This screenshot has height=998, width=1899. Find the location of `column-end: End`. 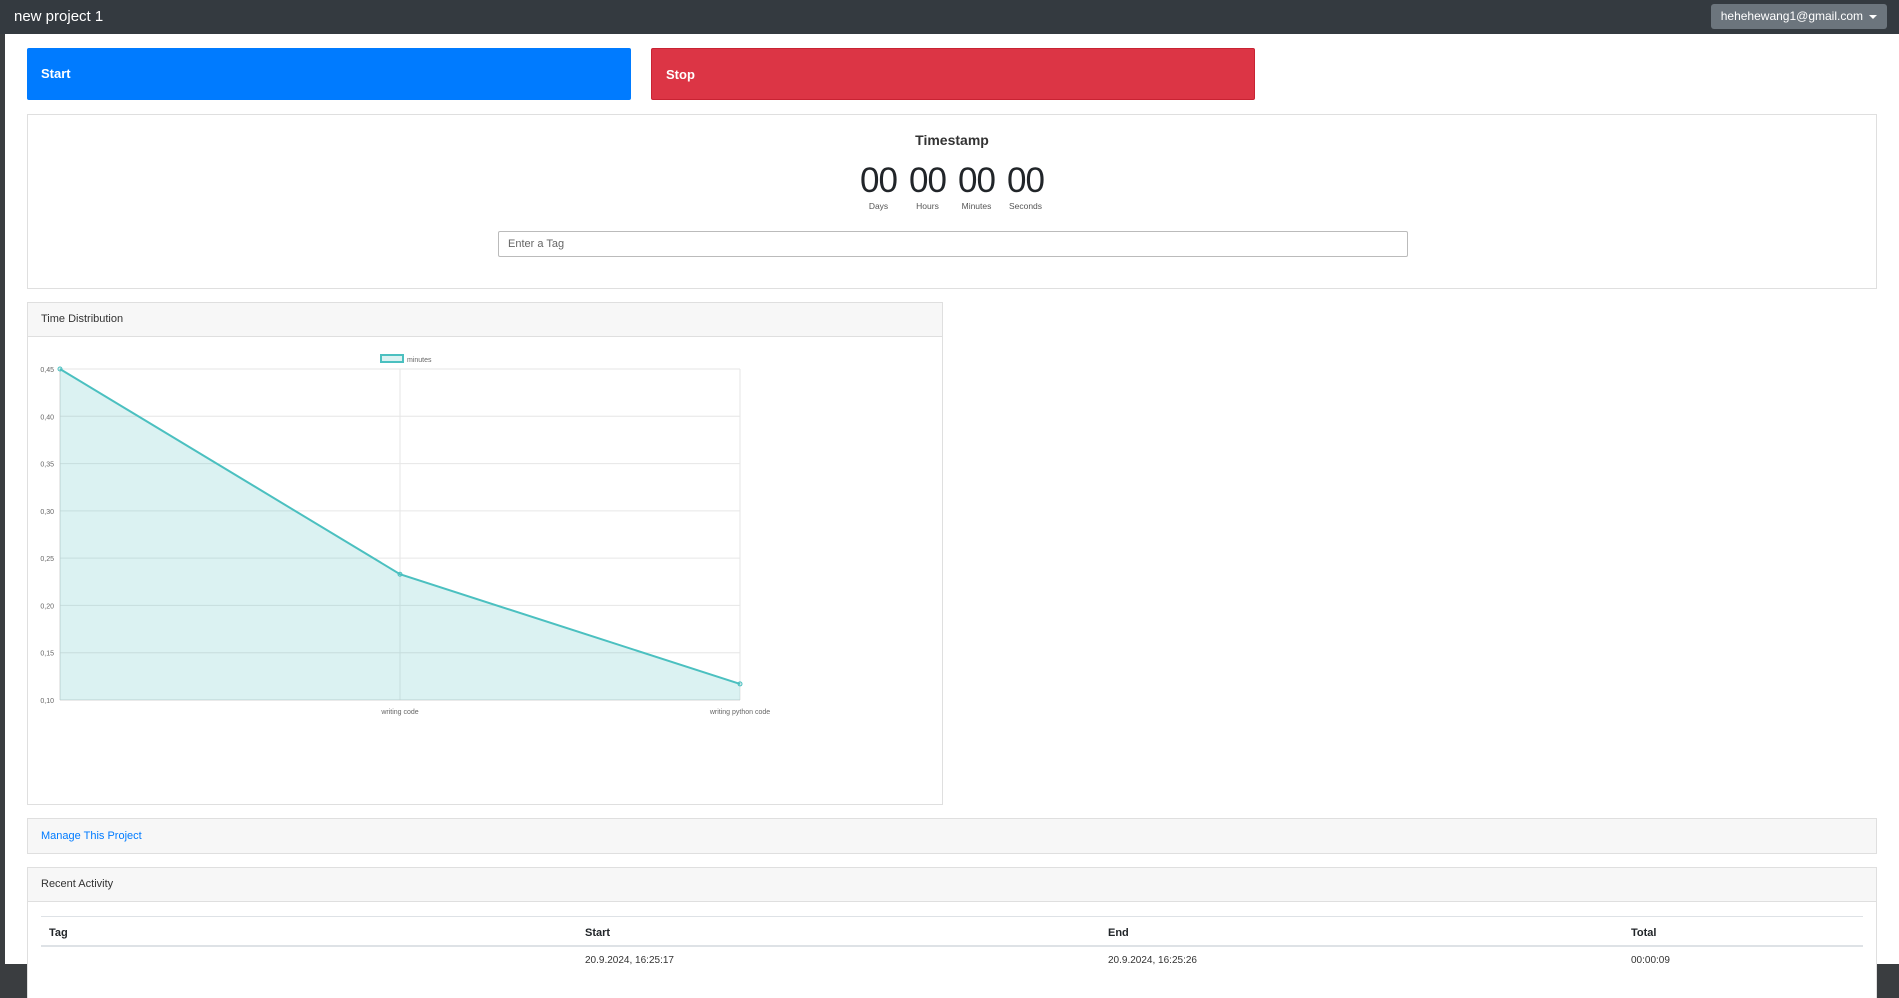

column-end: End is located at coordinates (1361, 931).